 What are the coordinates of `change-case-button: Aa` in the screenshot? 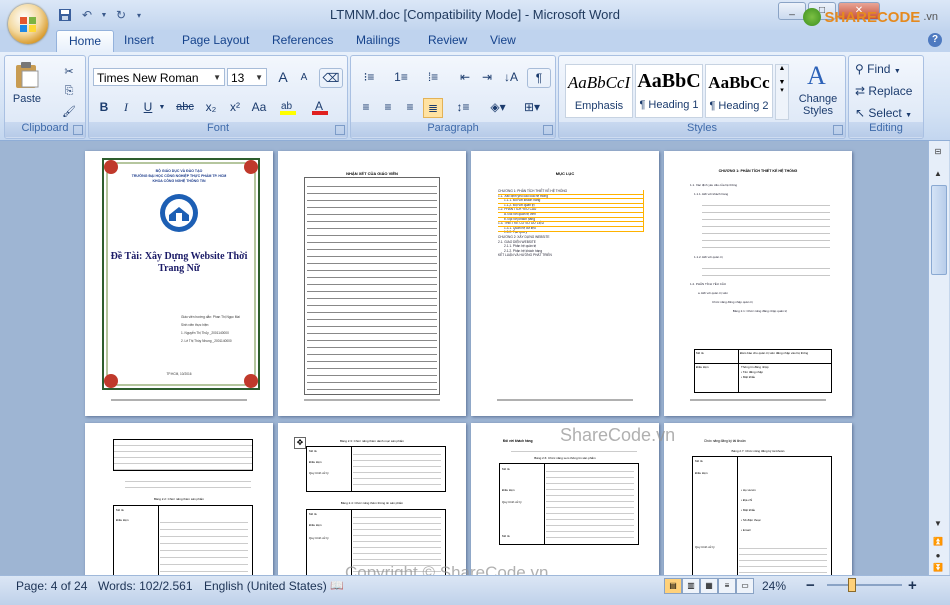 It's located at (259, 107).